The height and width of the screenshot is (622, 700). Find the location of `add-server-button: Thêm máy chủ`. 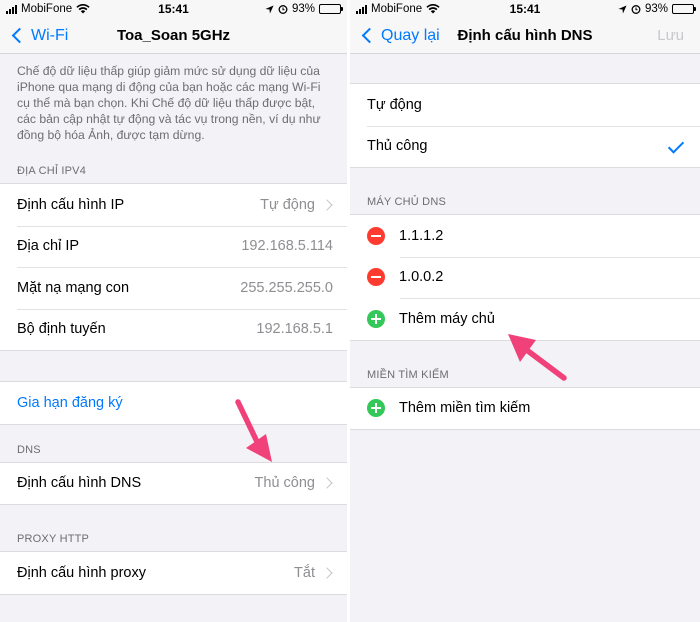

add-server-button: Thêm máy chủ is located at coordinates (525, 319).